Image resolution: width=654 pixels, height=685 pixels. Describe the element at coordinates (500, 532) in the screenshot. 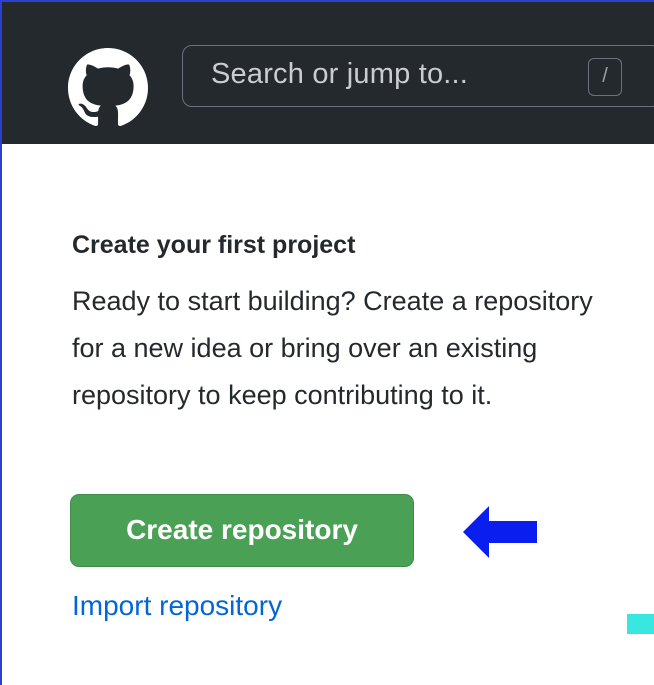

I see `arrow-left-icon` at that location.